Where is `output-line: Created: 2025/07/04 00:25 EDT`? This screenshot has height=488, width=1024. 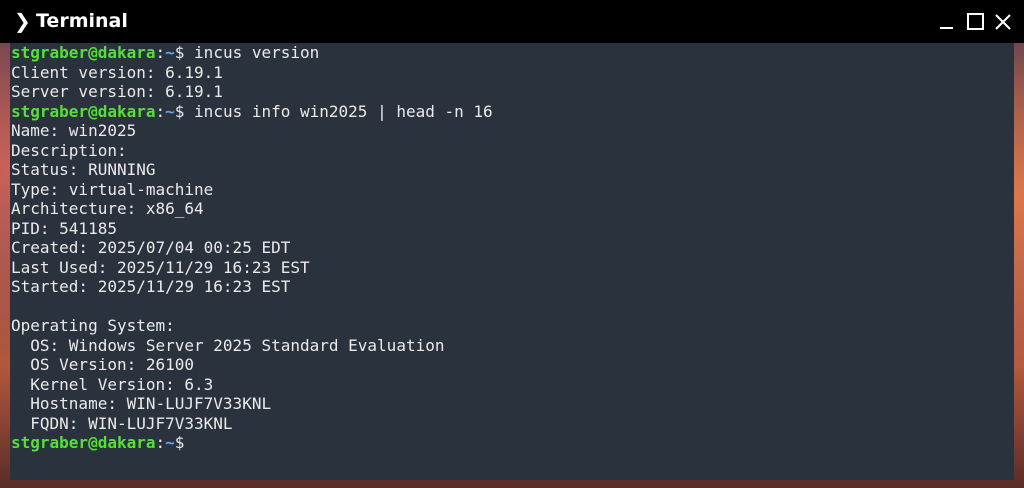
output-line: Created: 2025/07/04 00:25 EDT is located at coordinates (151, 247).